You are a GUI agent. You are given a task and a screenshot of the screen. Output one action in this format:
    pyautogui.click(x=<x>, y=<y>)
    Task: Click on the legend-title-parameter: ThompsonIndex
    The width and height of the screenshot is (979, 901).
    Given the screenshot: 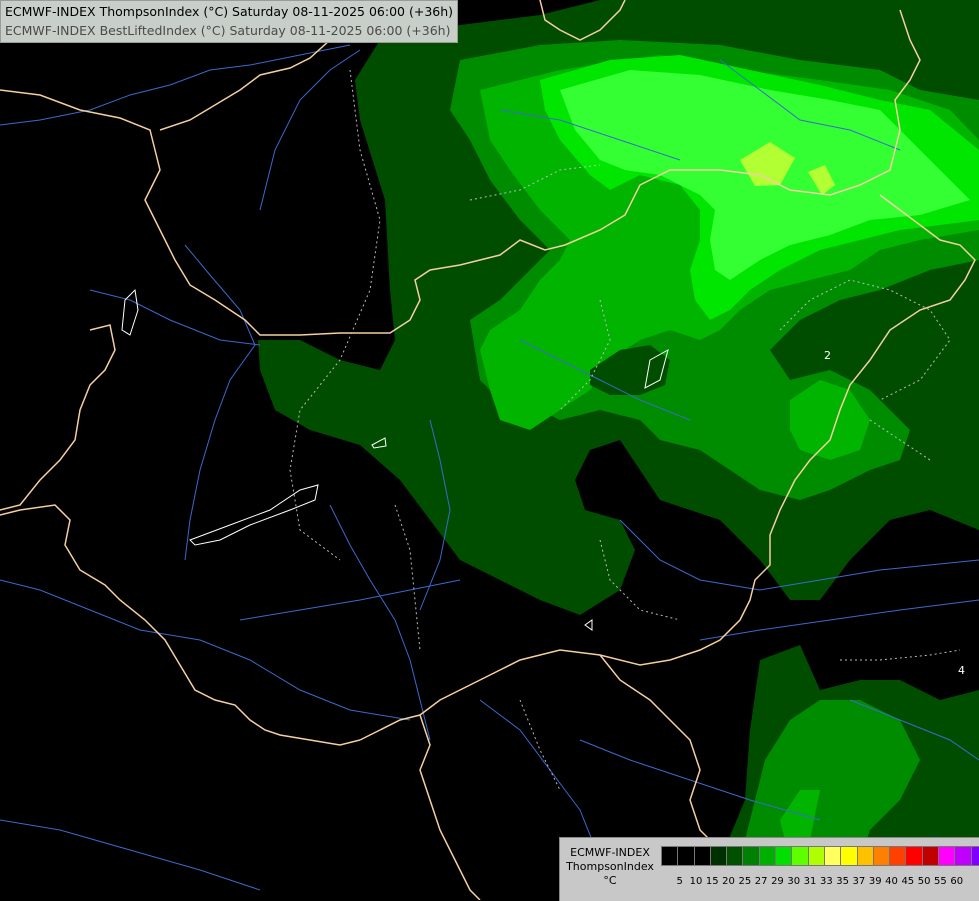 What is the action you would take?
    pyautogui.click(x=610, y=866)
    